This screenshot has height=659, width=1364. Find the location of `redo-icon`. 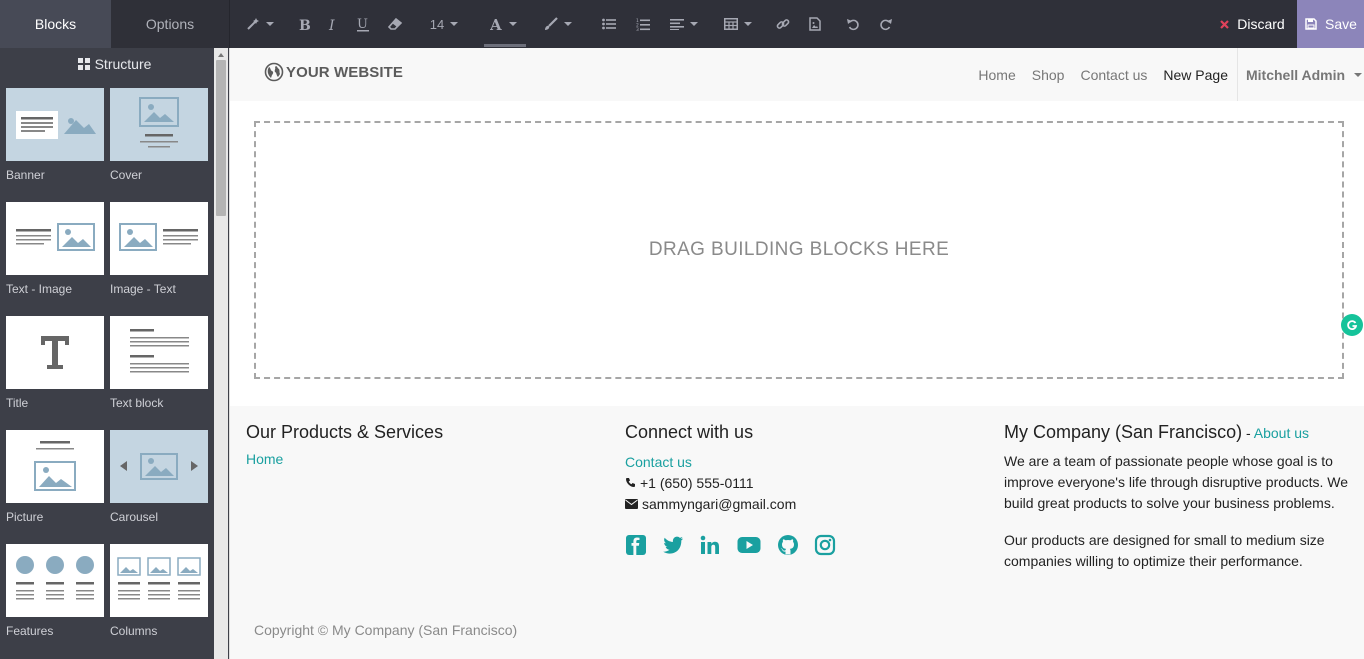

redo-icon is located at coordinates (885, 24).